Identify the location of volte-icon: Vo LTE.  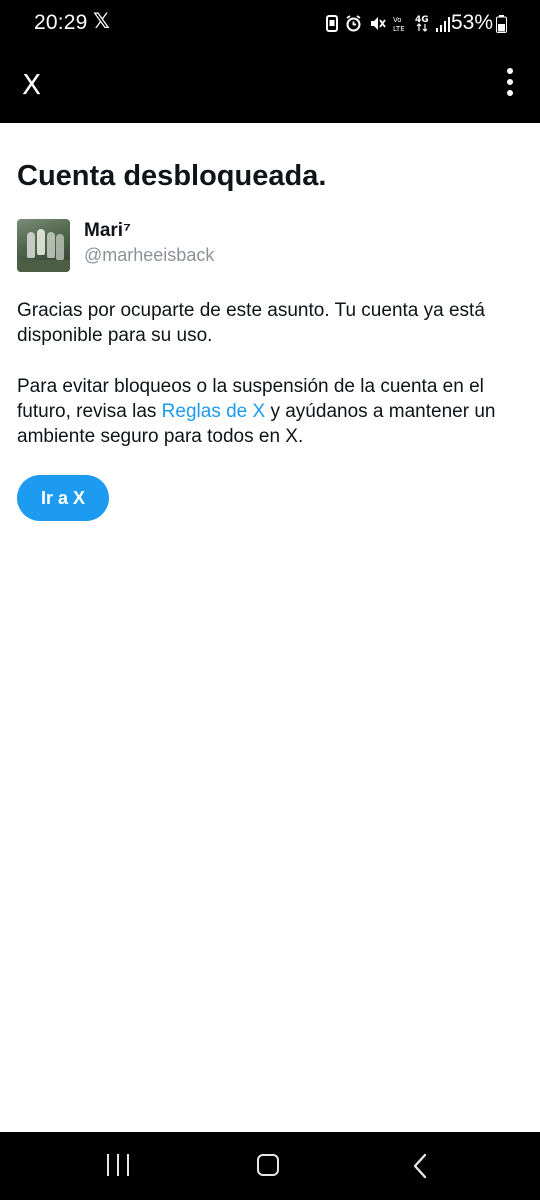
(399, 24).